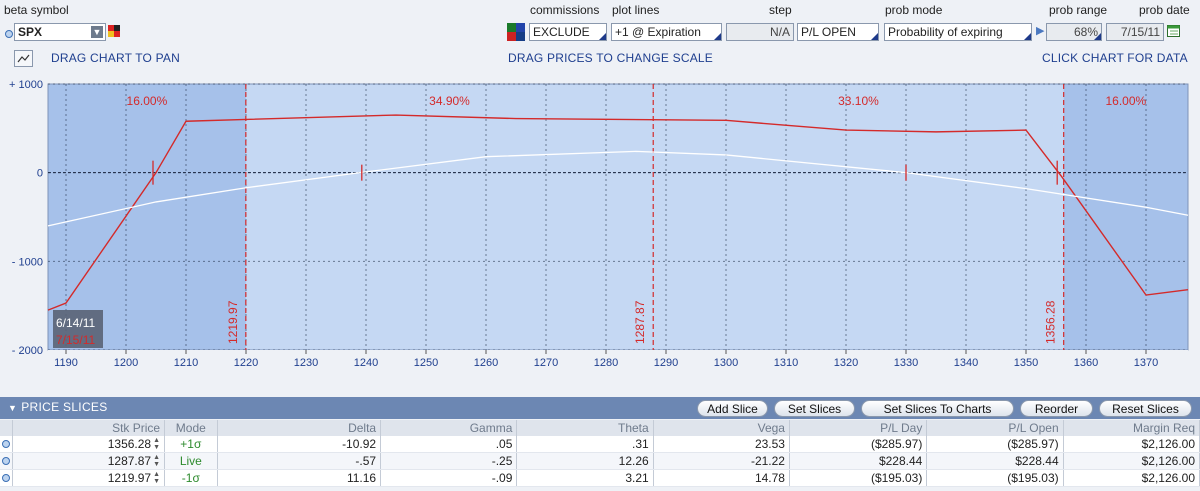 The height and width of the screenshot is (491, 1200). I want to click on x-tick-label: 1370, so click(1146, 363).